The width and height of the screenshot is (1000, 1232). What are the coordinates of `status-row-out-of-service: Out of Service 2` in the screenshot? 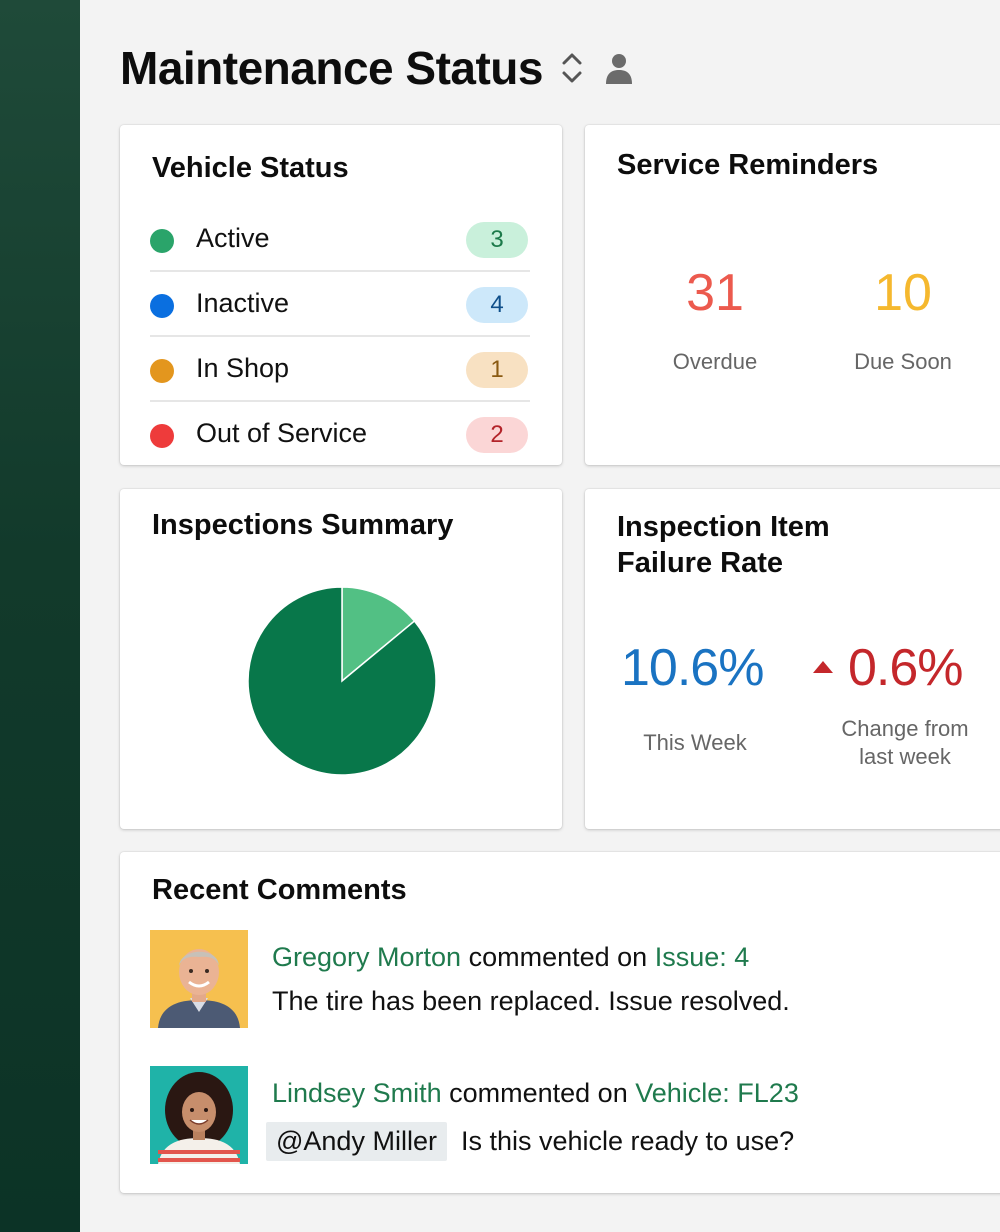 It's located at (340, 434).